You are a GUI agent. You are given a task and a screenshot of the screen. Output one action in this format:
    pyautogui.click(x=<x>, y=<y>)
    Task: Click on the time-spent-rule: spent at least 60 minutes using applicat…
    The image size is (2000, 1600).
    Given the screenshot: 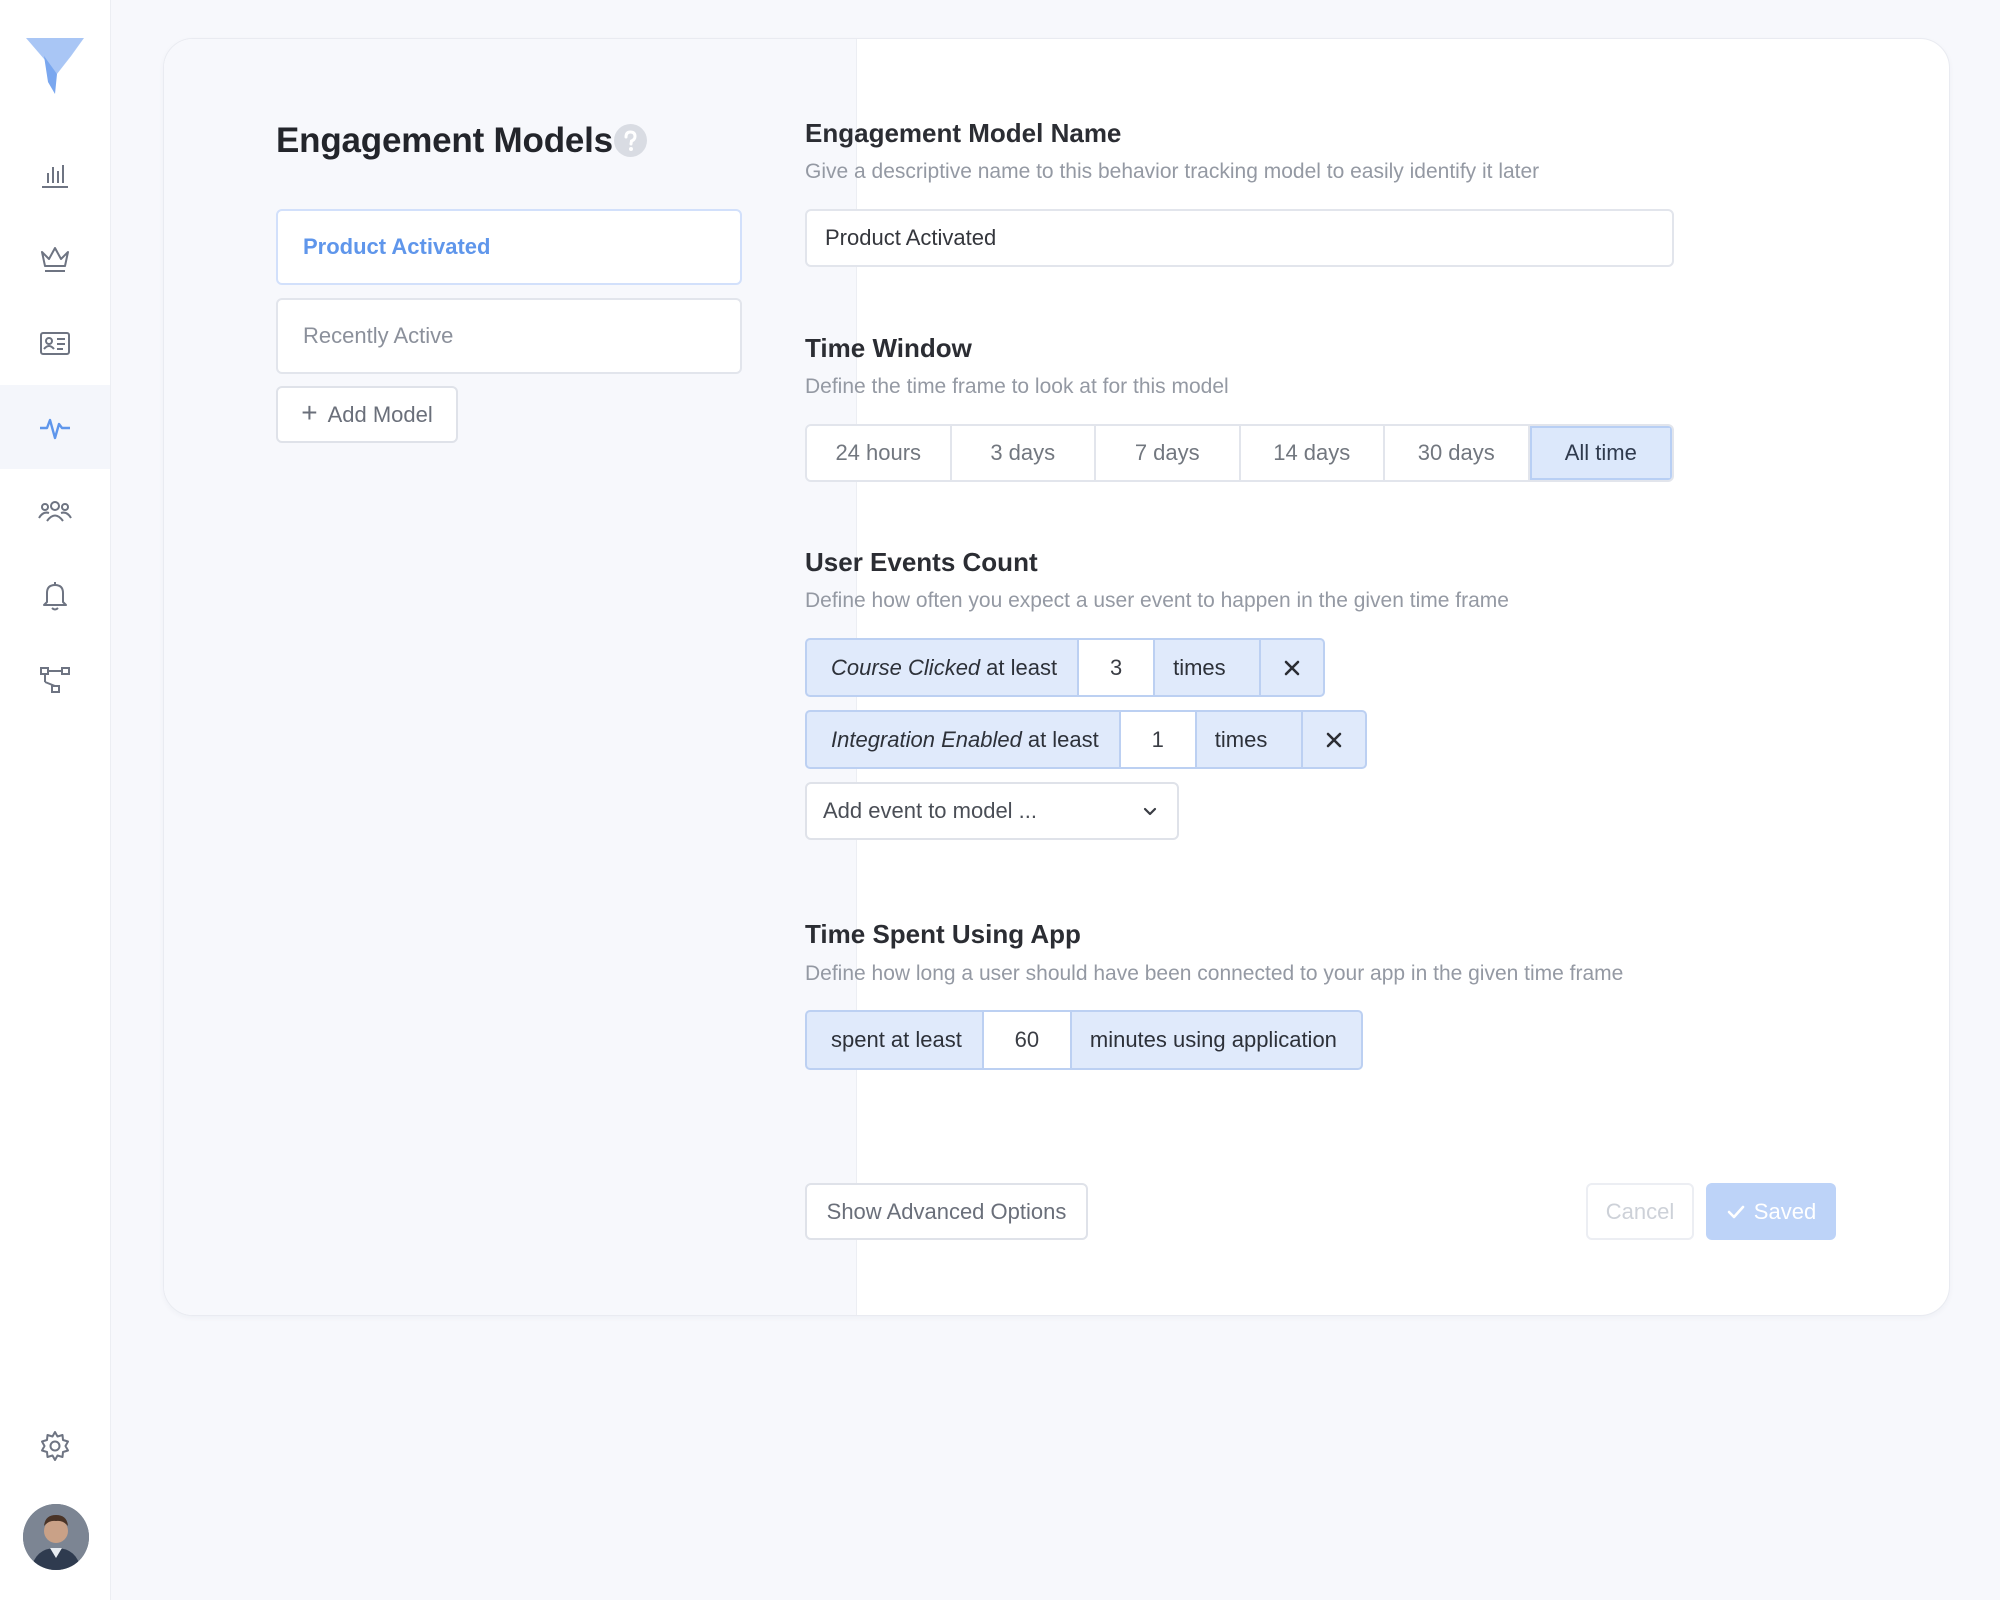 What is the action you would take?
    pyautogui.click(x=1084, y=1040)
    